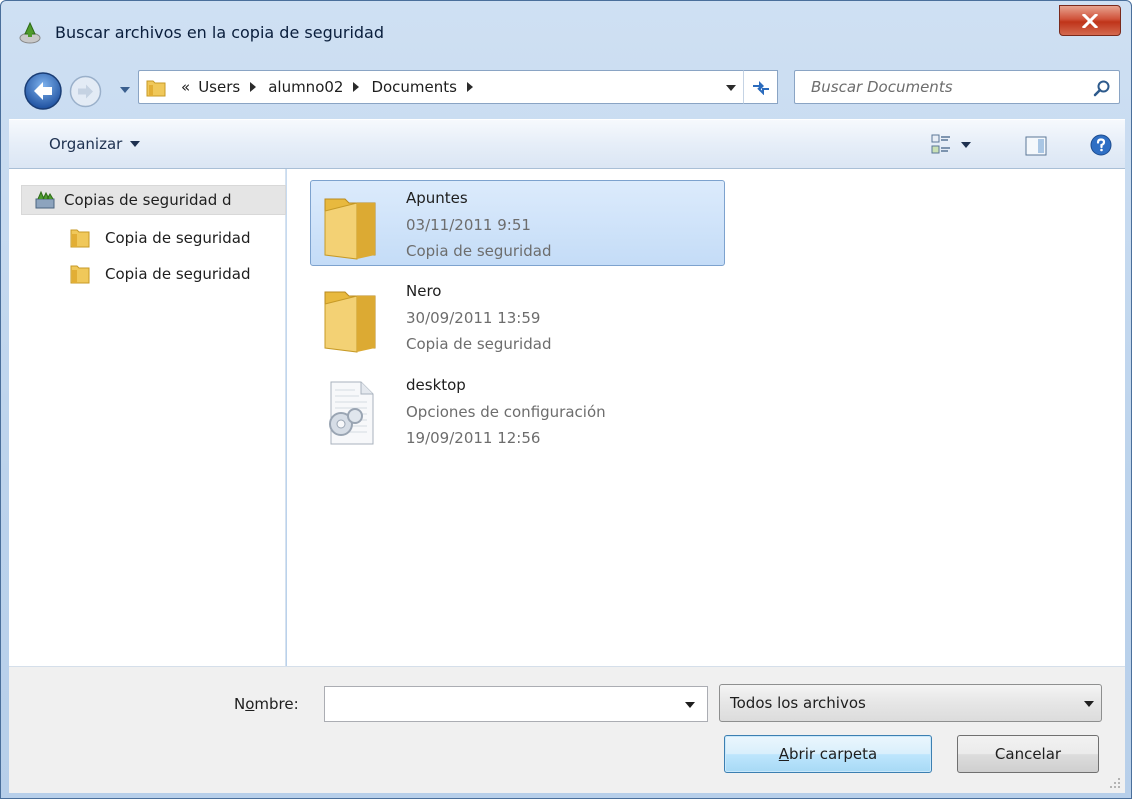 This screenshot has width=1132, height=799. Describe the element at coordinates (30, 32) in the screenshot. I see `backup-restore-icon` at that location.